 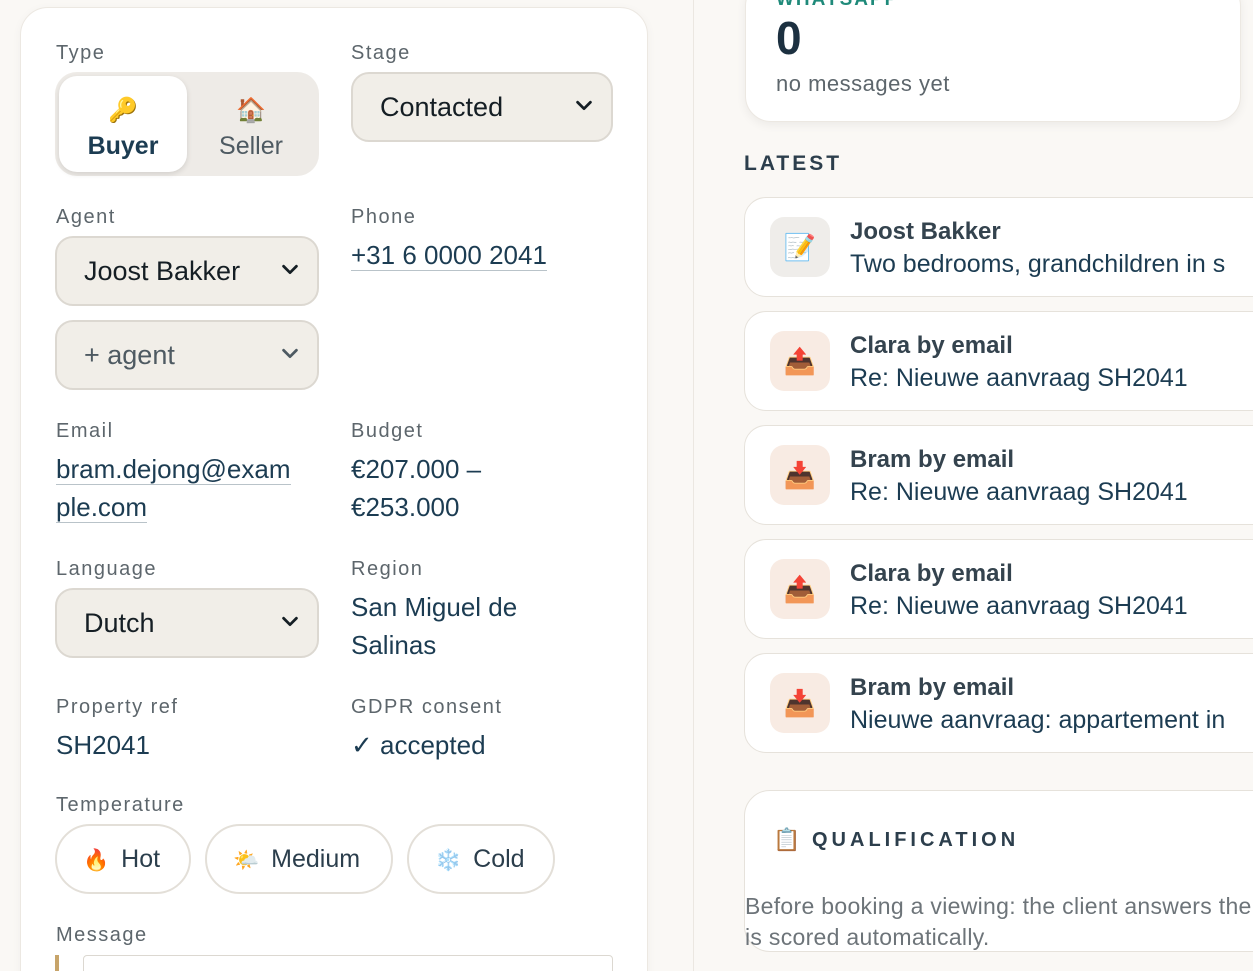 I want to click on language-label: Language, so click(x=106, y=569).